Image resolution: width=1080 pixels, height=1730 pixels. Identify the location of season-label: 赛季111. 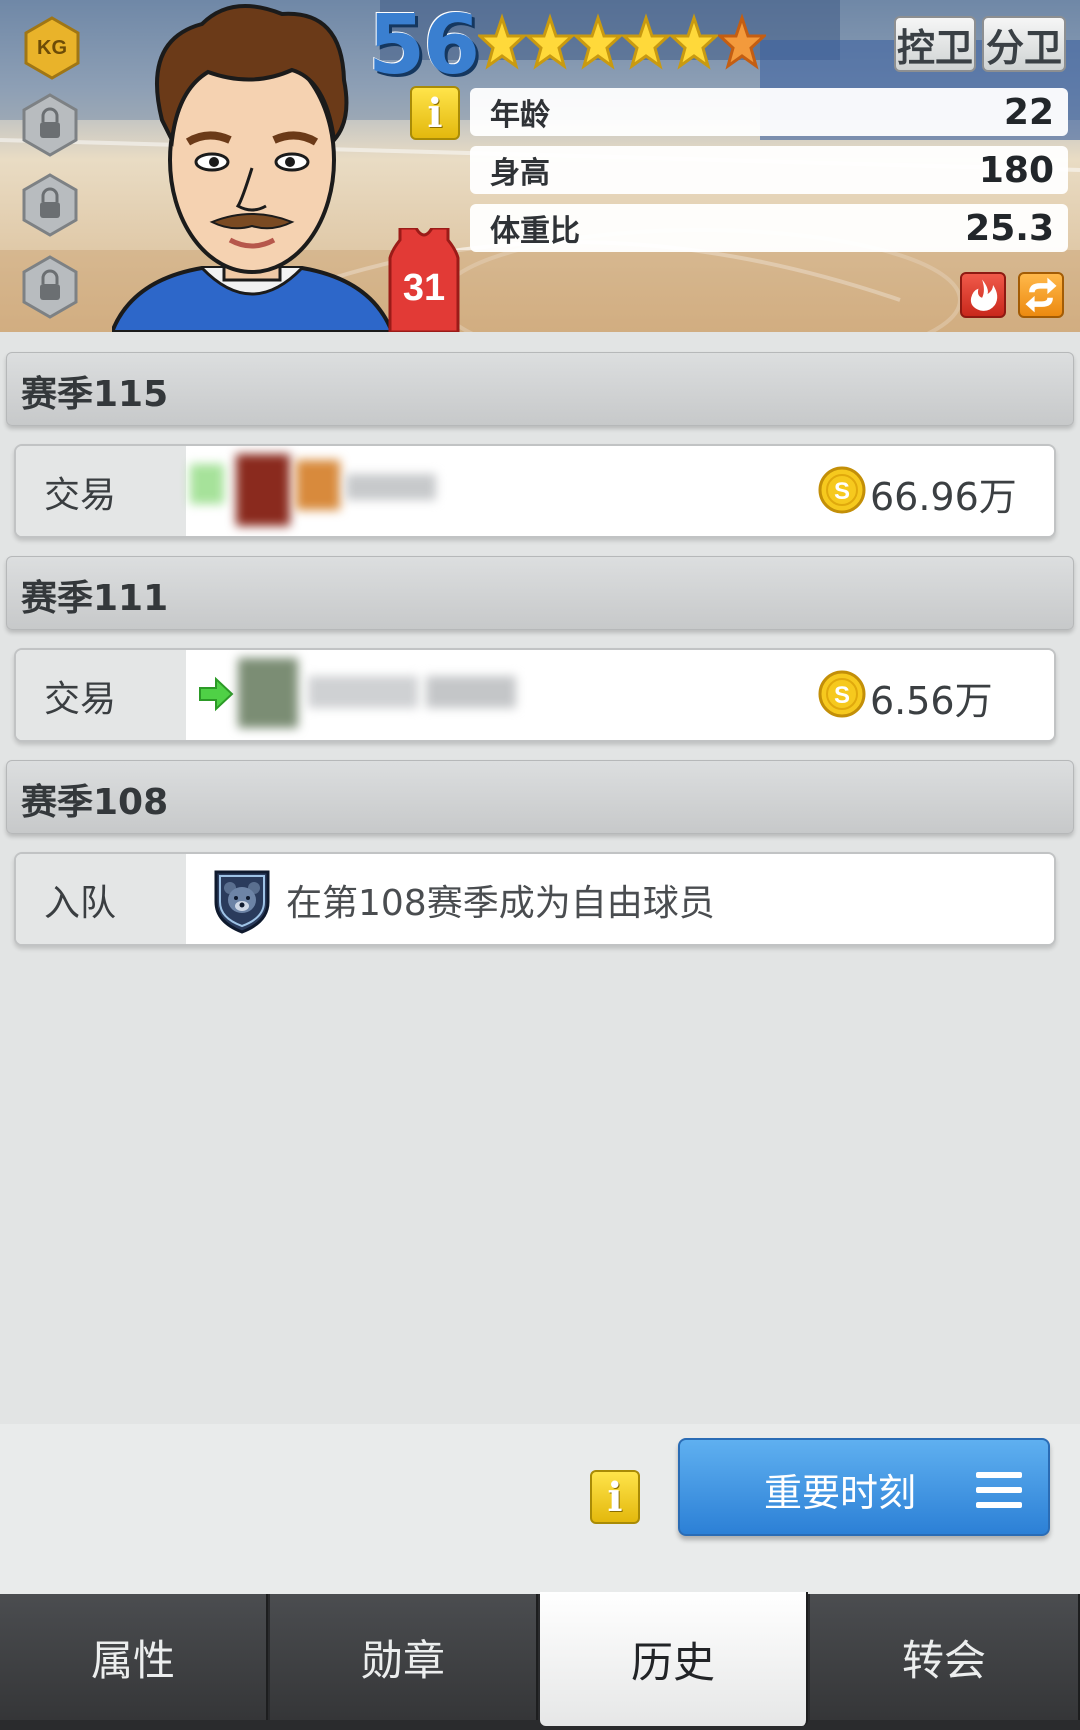
(95, 598).